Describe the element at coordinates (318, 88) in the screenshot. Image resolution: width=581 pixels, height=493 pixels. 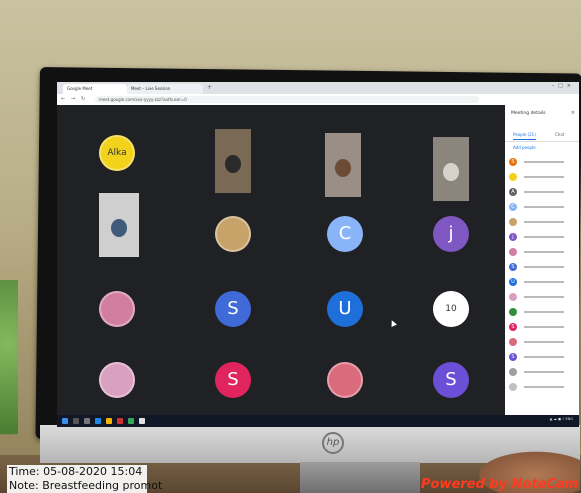
I see `browser-tabbar: Google Meet Meet – Live Session + –□×` at that location.